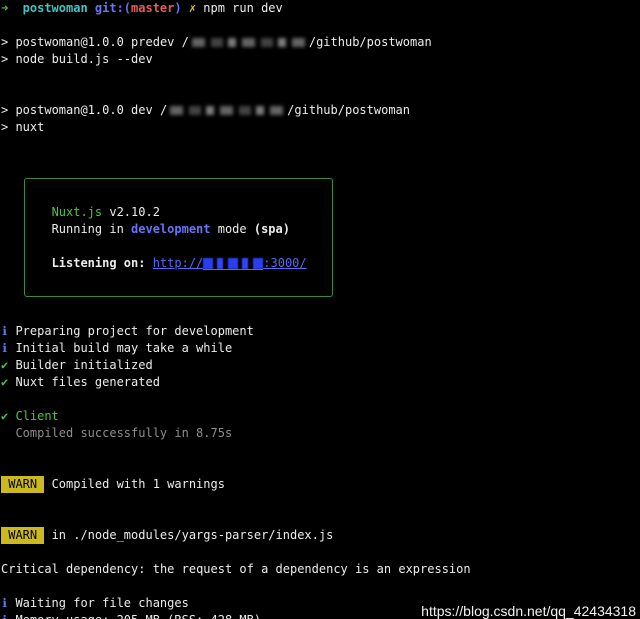 This screenshot has width=640, height=619. What do you see at coordinates (233, 263) in the screenshot?
I see `redacted-host` at bounding box center [233, 263].